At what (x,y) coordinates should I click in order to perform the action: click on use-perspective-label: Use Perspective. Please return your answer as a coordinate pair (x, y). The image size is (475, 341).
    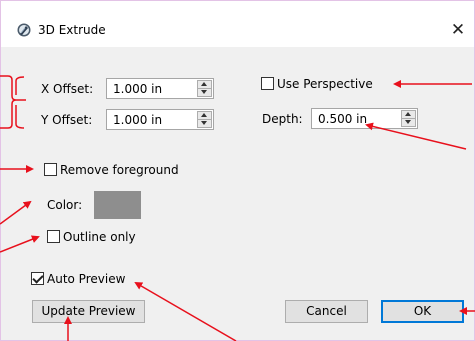
    Looking at the image, I should click on (325, 84).